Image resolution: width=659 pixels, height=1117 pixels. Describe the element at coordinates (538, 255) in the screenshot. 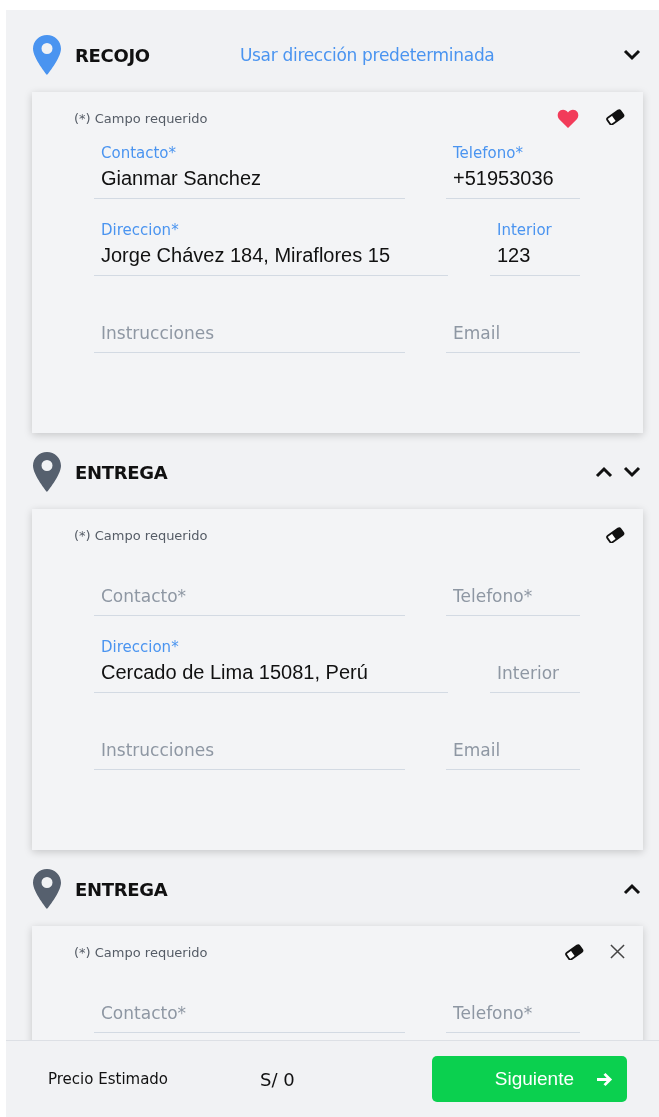

I see `text-field: 123` at that location.